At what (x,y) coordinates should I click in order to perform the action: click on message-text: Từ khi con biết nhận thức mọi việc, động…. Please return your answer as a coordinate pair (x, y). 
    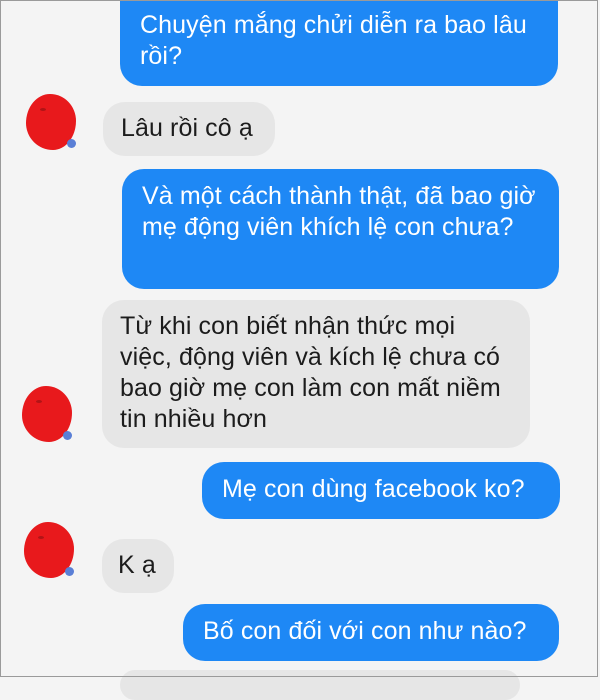
    Looking at the image, I should click on (310, 372).